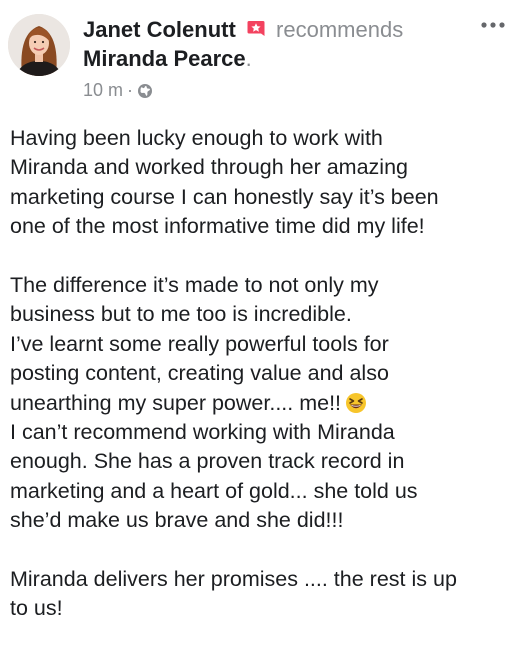  Describe the element at coordinates (196, 138) in the screenshot. I see `body-line: Having been lucky enough to work with` at that location.